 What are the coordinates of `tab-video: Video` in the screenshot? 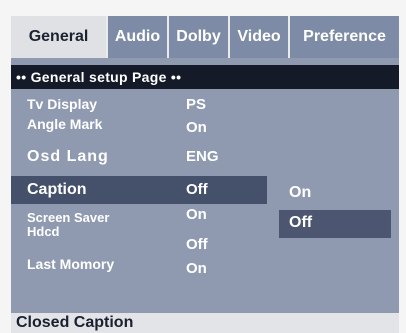 It's located at (258, 37).